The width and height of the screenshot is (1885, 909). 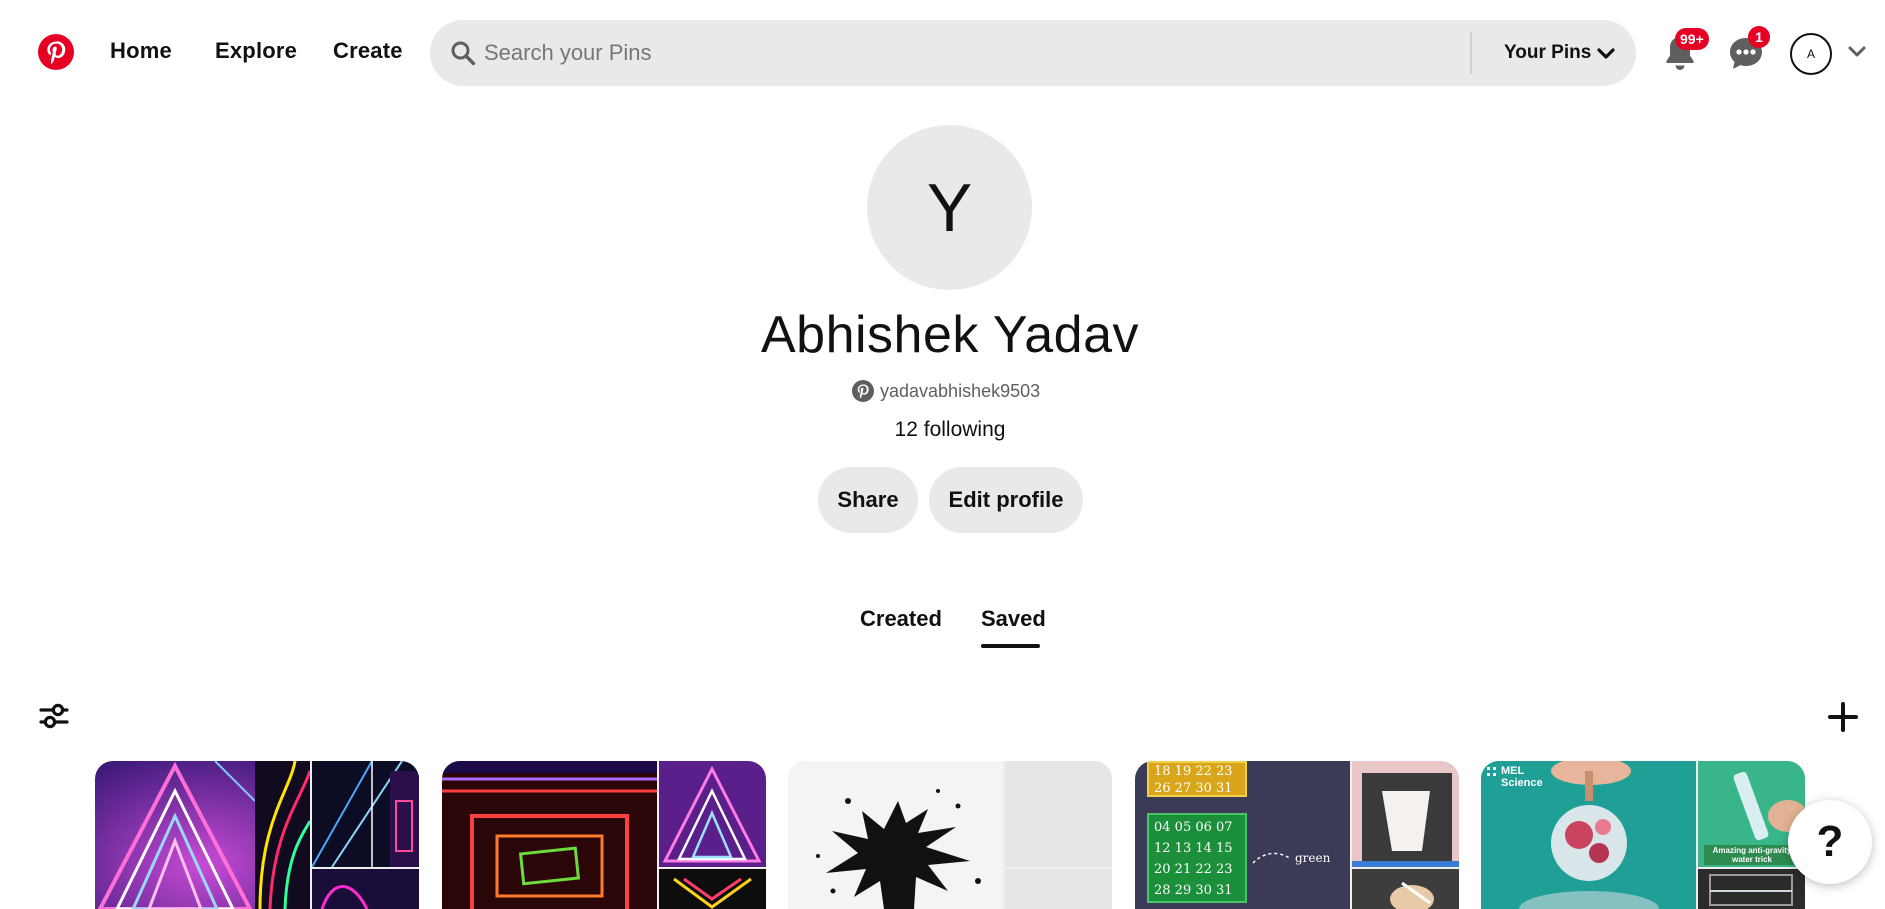 What do you see at coordinates (1759, 37) in the screenshot?
I see `messages-badge: 1` at bounding box center [1759, 37].